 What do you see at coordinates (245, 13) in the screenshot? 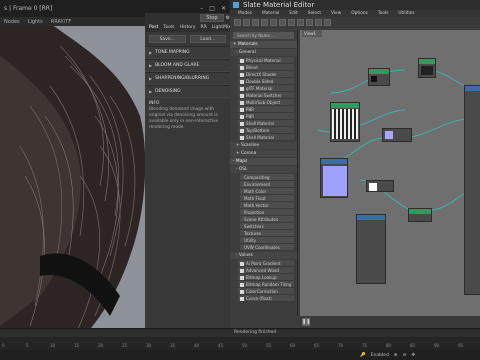
I see `menu-modes: Modes` at bounding box center [245, 13].